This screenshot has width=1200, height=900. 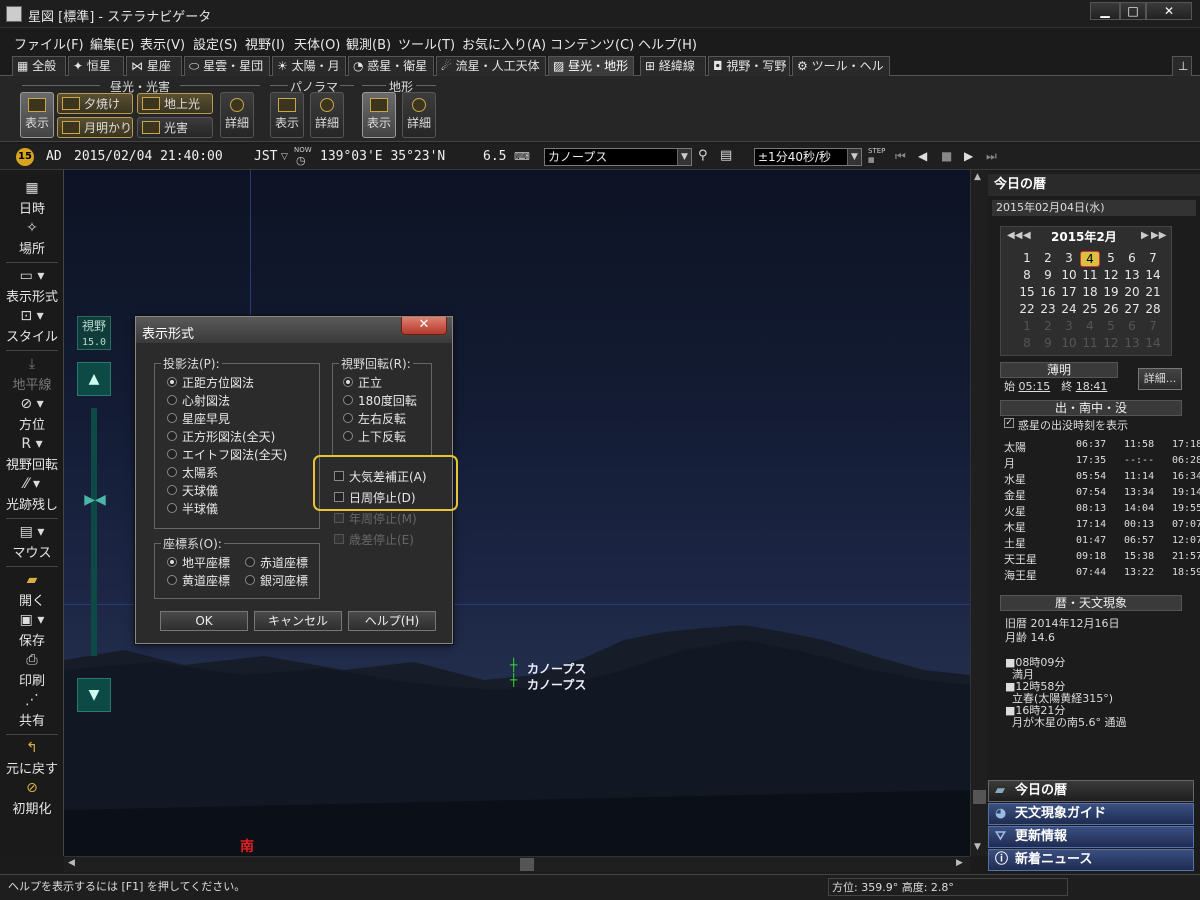 What do you see at coordinates (32, 590) in the screenshot?
I see `open-button: ▰ 開く` at bounding box center [32, 590].